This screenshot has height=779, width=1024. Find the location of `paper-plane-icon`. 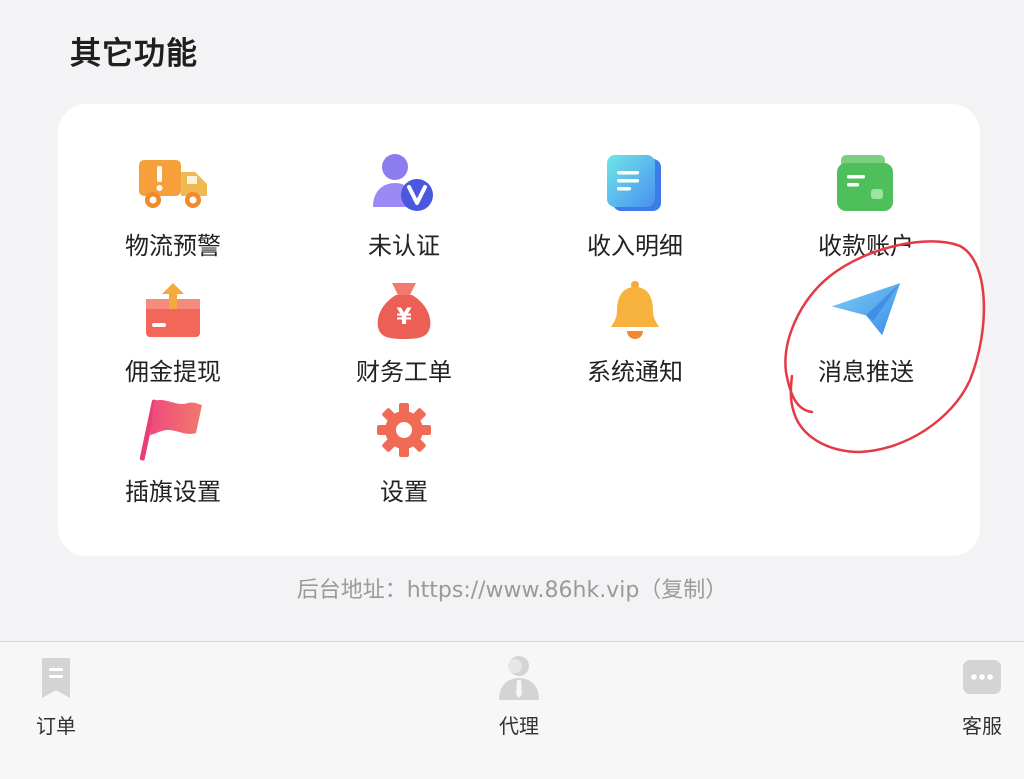

paper-plane-icon is located at coordinates (866, 310).